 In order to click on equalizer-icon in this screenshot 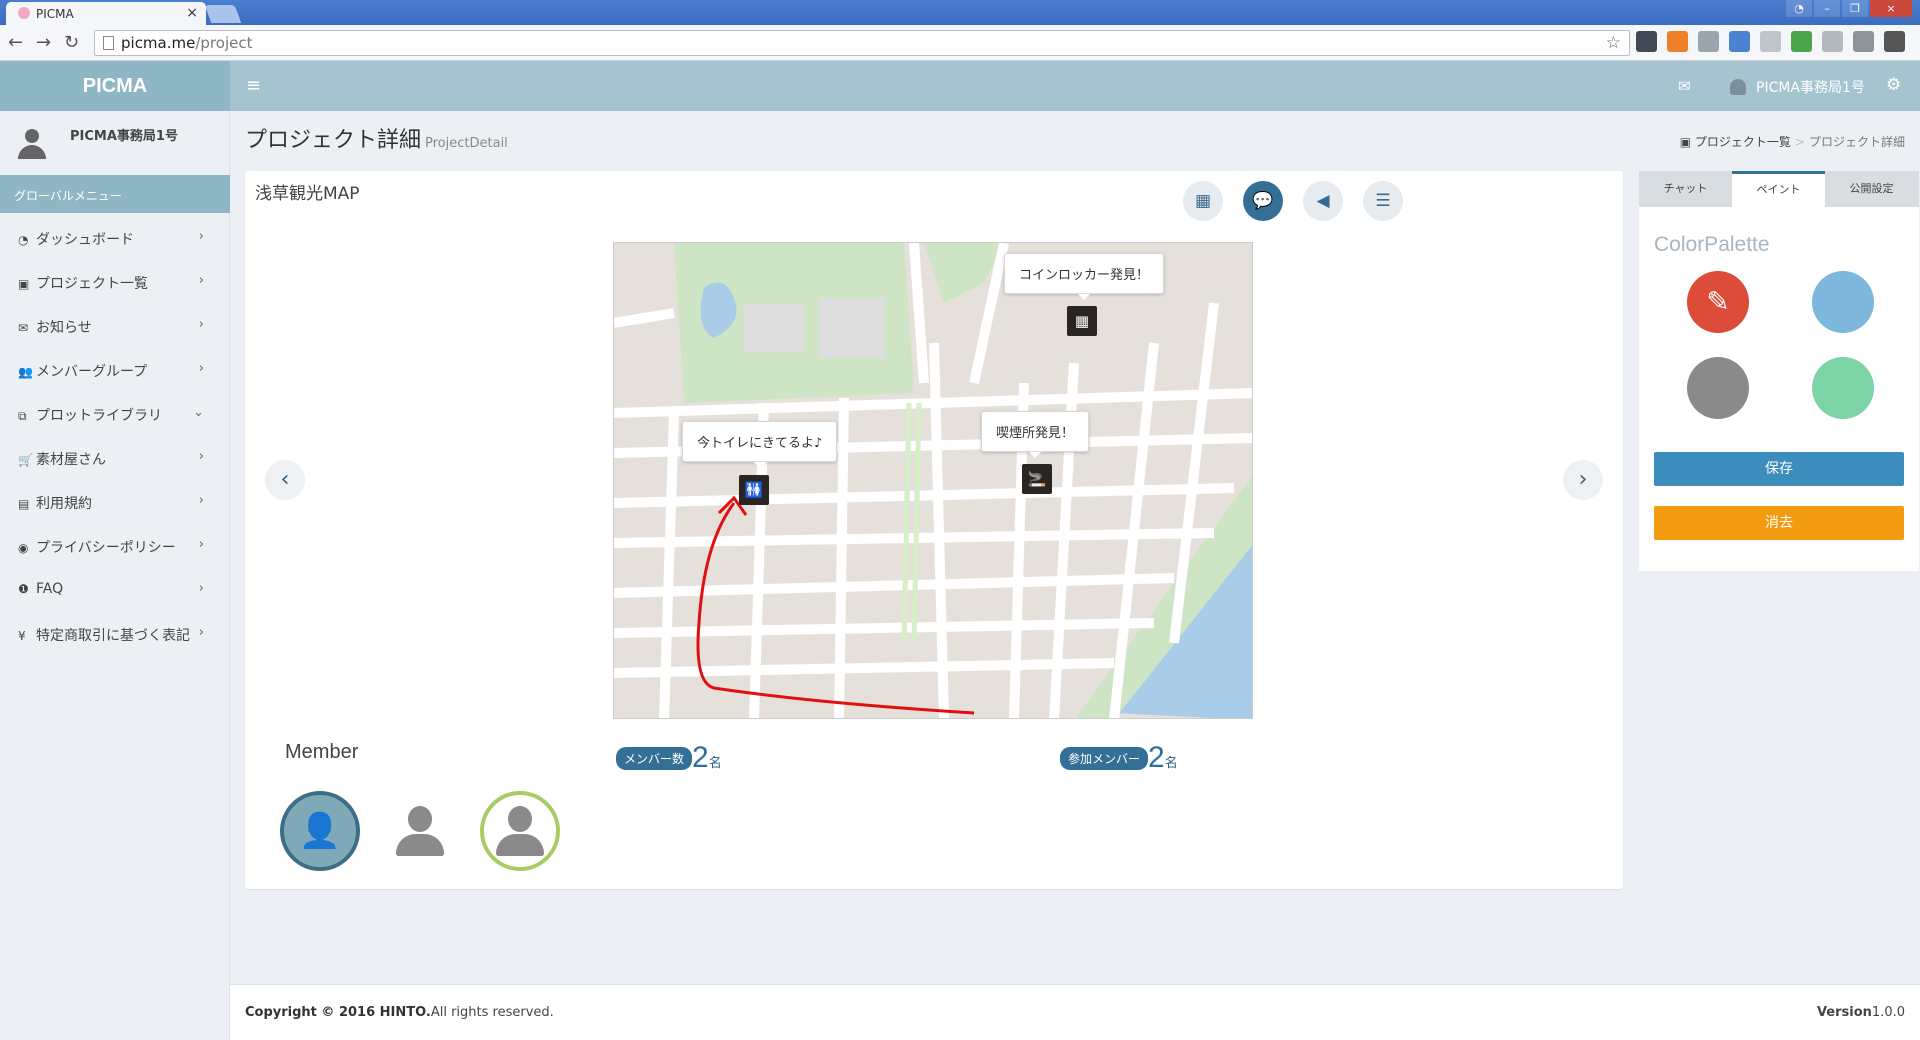, I will do `click(1832, 41)`.